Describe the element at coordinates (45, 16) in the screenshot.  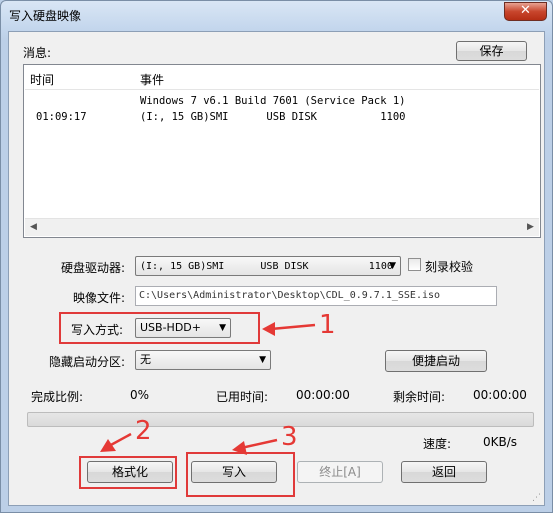
I see `window-title: 写入硬盘映像` at that location.